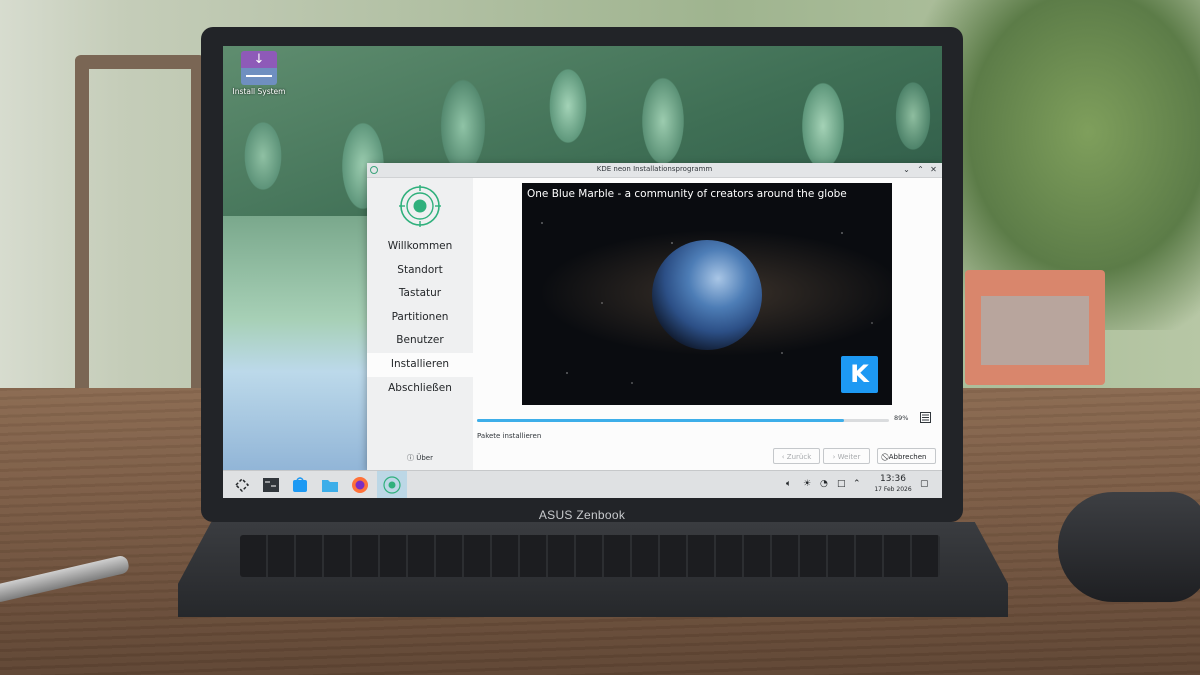 This screenshot has width=1200, height=675. What do you see at coordinates (259, 91) in the screenshot?
I see `desktop-icon-label: Install System` at bounding box center [259, 91].